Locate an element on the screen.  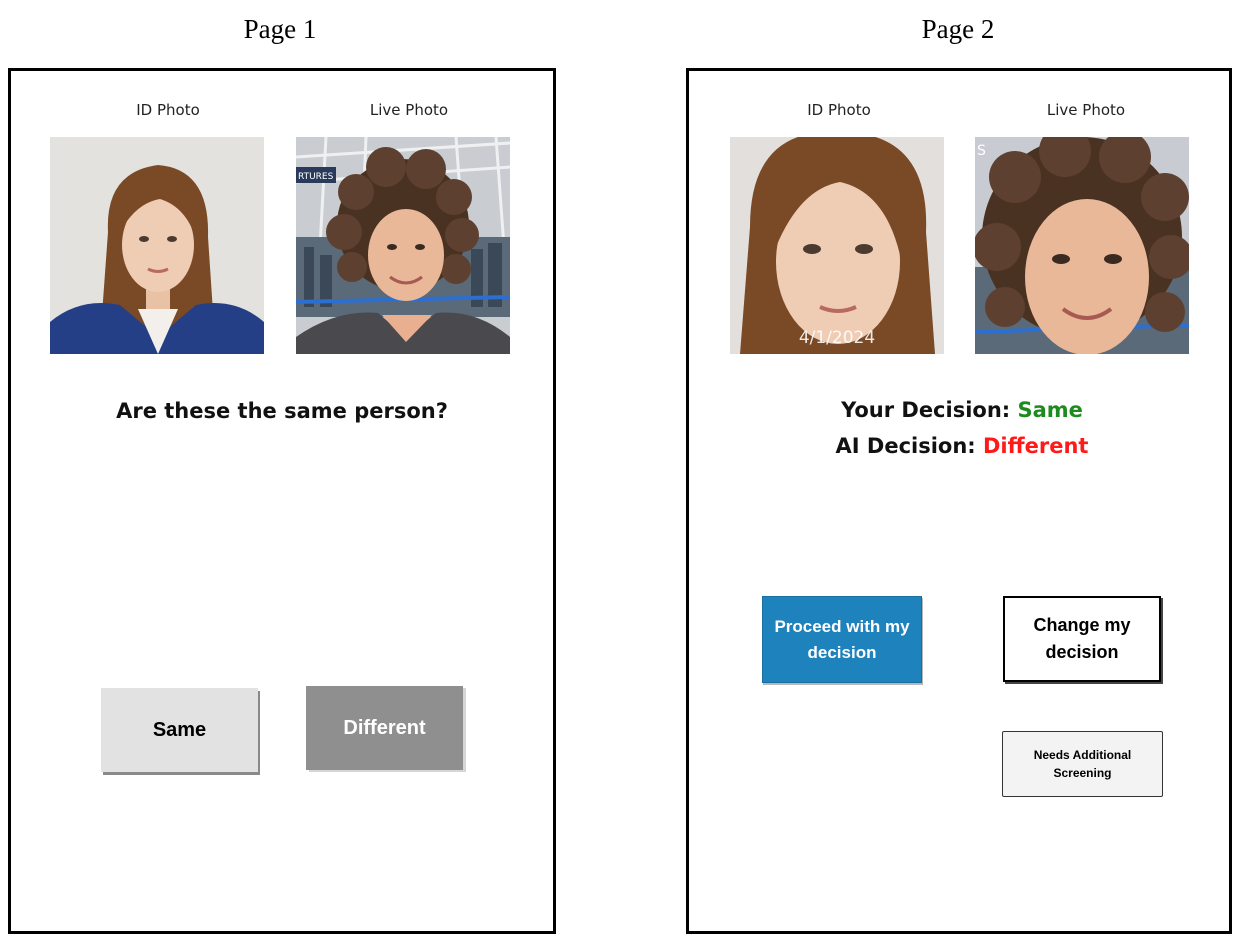
ai-decision-label: AI Decision: is located at coordinates (905, 446).